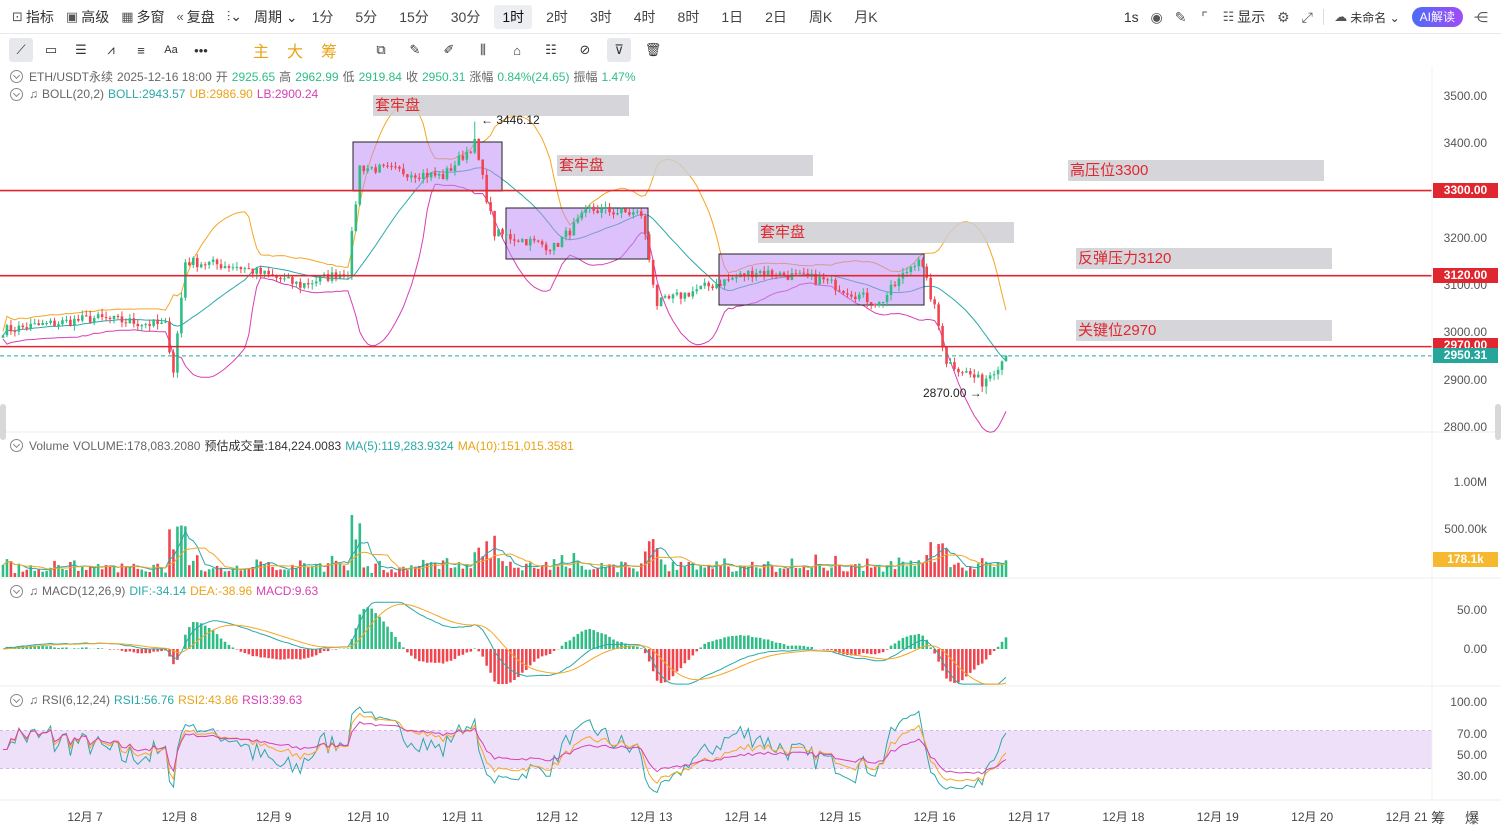 This screenshot has height=828, width=1501. I want to click on date-tick-label: 12月 14, so click(745, 817).